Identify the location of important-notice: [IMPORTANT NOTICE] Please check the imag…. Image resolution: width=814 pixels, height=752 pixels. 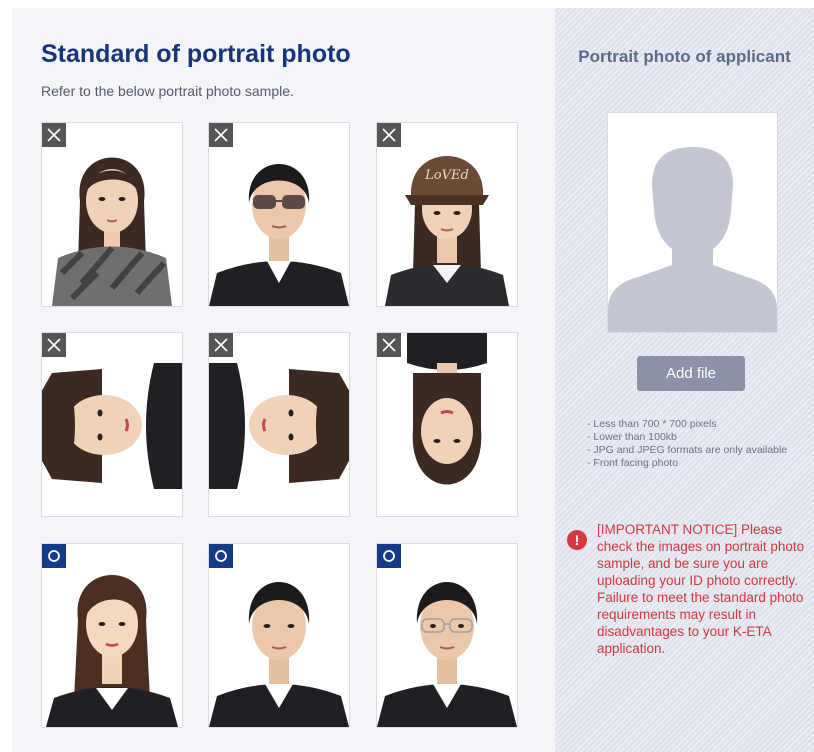
(701, 589).